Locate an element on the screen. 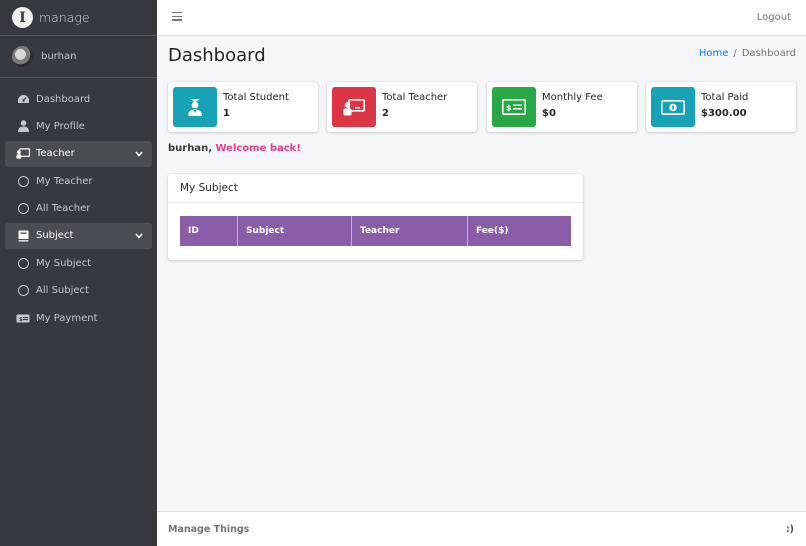 This screenshot has width=806, height=546. my-subject-card: My Subject ID Subject Teacher Fee($) is located at coordinates (375, 217).